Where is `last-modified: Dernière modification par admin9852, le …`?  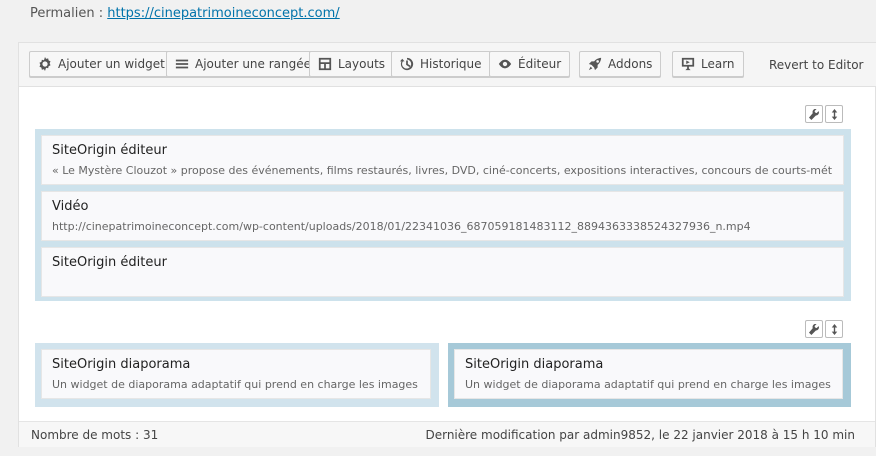
last-modified: Dernière modification par admin9852, le … is located at coordinates (640, 435).